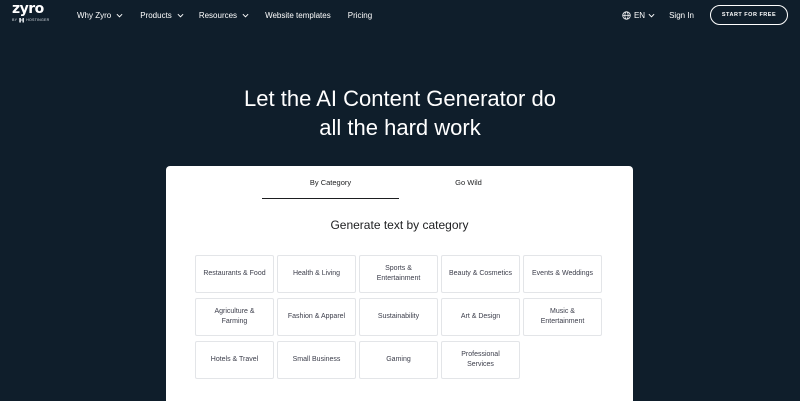  What do you see at coordinates (94, 15) in the screenshot?
I see `nav-link-label: Why Zyro` at bounding box center [94, 15].